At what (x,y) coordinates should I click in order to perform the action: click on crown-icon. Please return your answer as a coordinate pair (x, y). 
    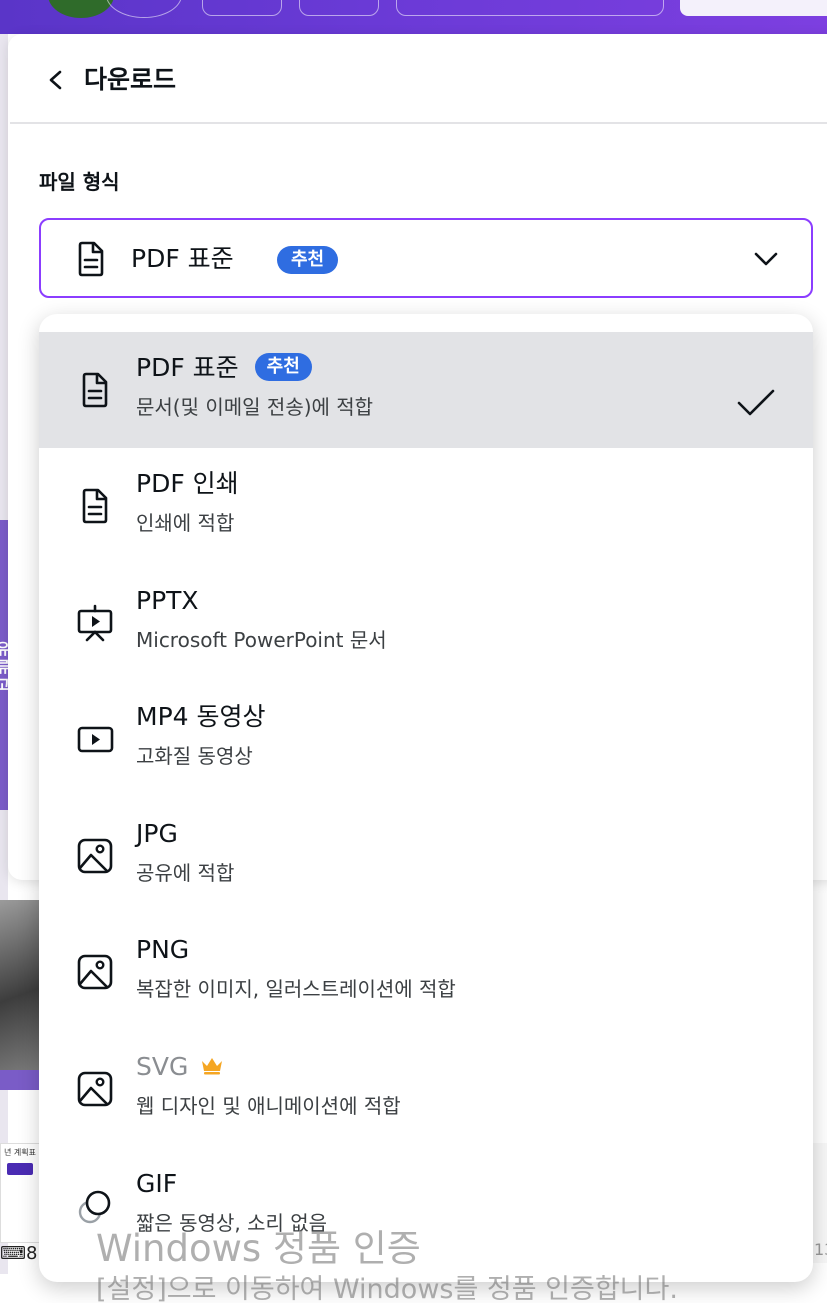
    Looking at the image, I should click on (212, 1066).